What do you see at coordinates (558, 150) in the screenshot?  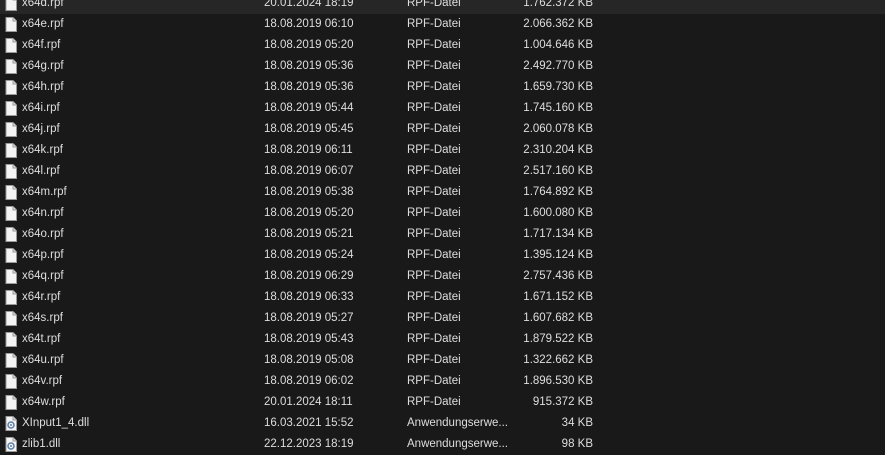 I see `file-size: 2.310.204 KB` at bounding box center [558, 150].